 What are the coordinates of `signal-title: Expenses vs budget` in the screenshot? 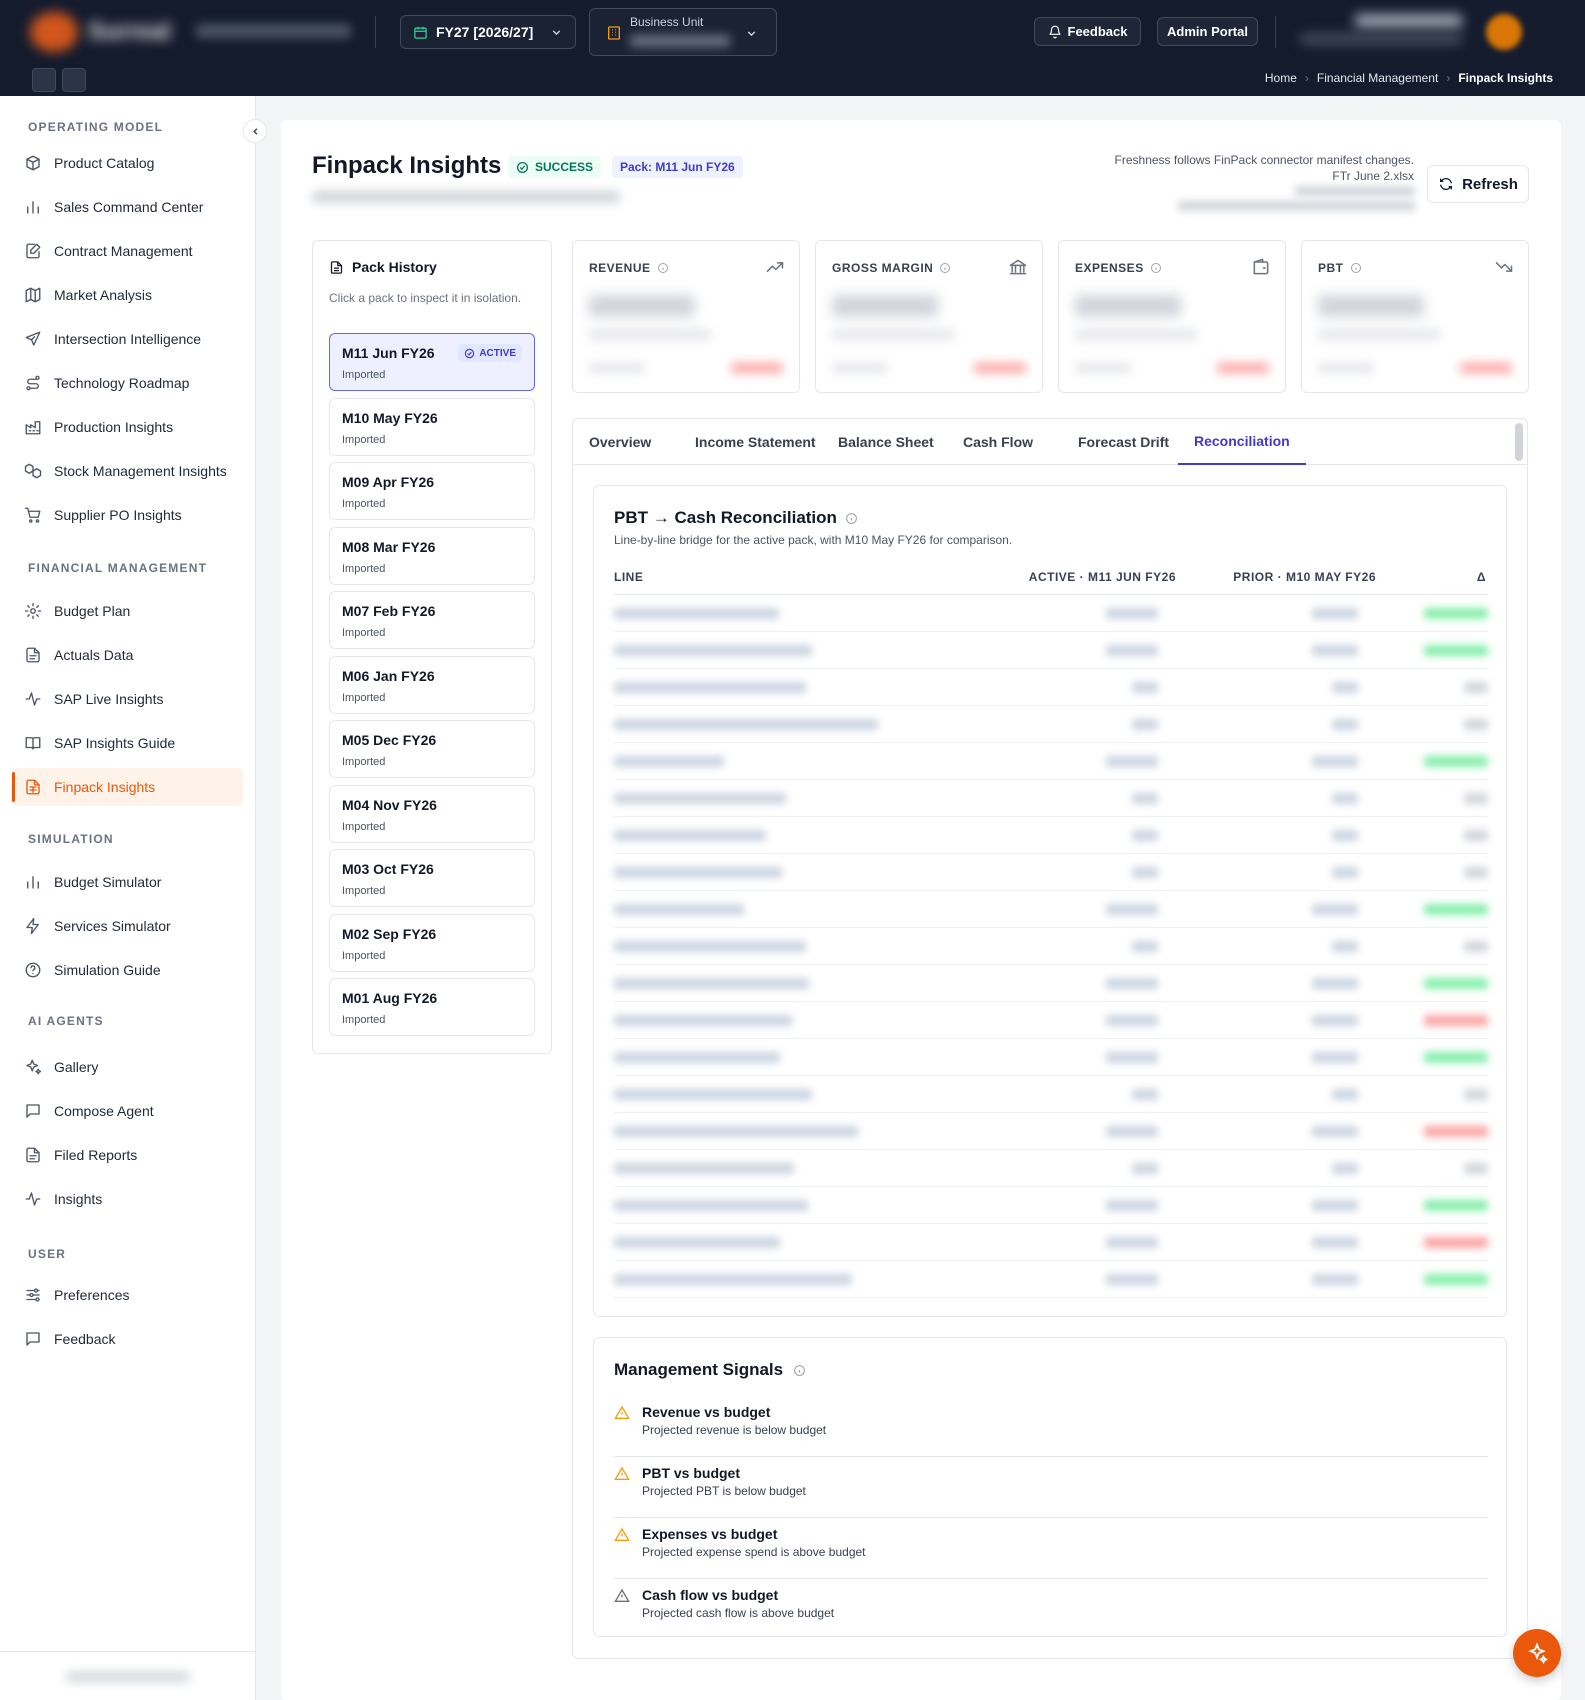 It's located at (710, 1534).